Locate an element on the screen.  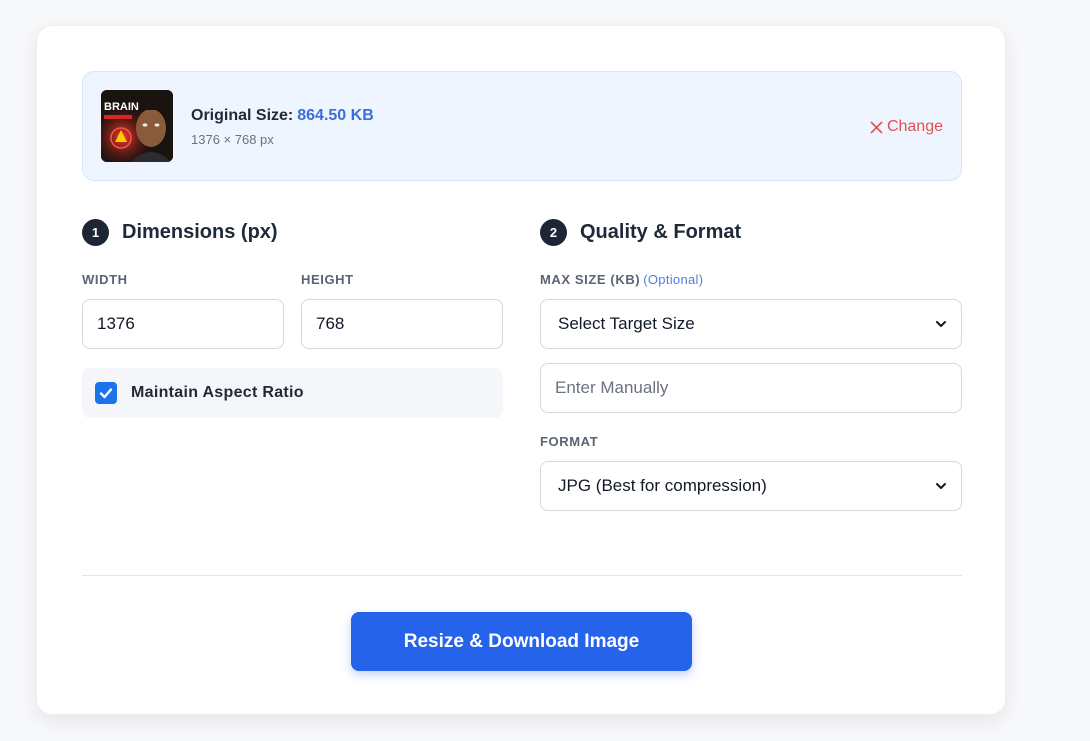
maintain-aspect-ratio-toggle: Maintain Aspect Ratio is located at coordinates (292, 393).